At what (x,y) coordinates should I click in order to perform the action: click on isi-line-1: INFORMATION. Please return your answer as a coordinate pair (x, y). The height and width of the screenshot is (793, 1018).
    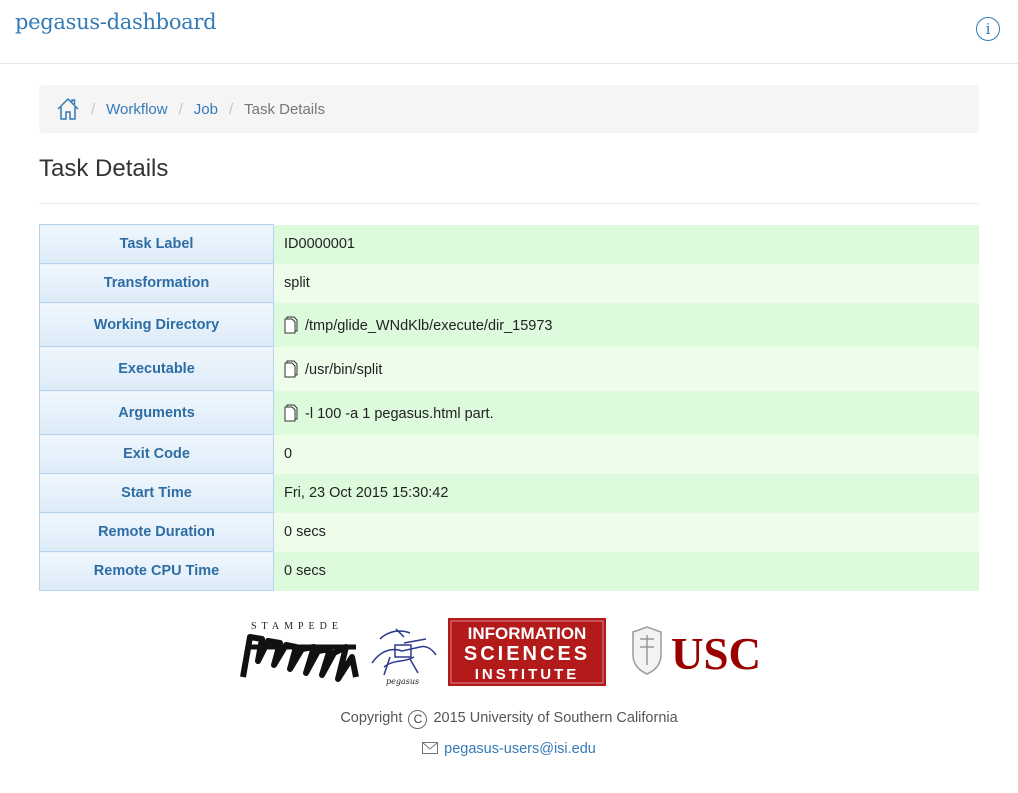
    Looking at the image, I should click on (527, 633).